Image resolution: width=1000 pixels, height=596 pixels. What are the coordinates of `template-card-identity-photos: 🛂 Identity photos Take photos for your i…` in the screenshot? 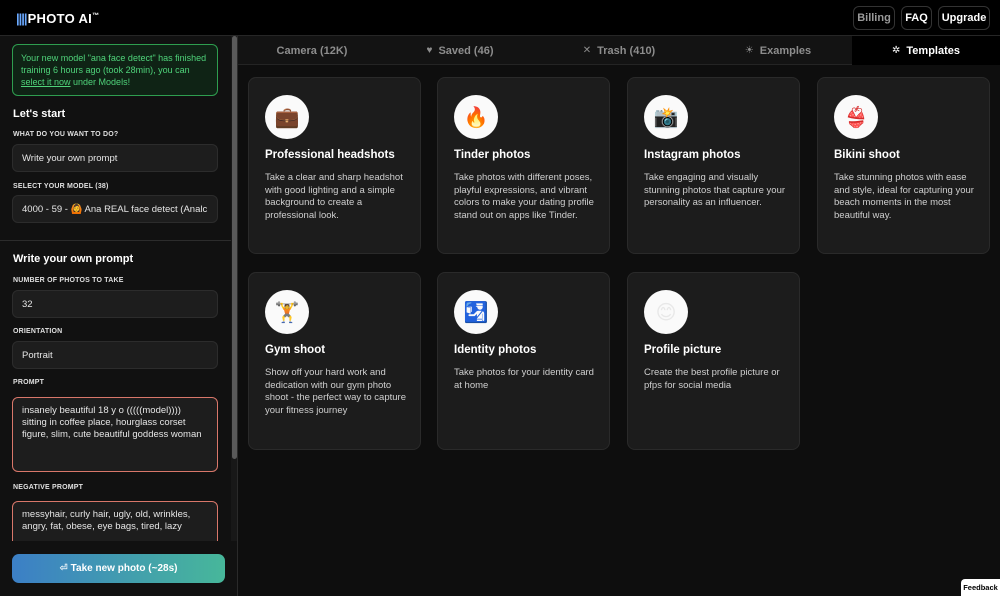 It's located at (523, 361).